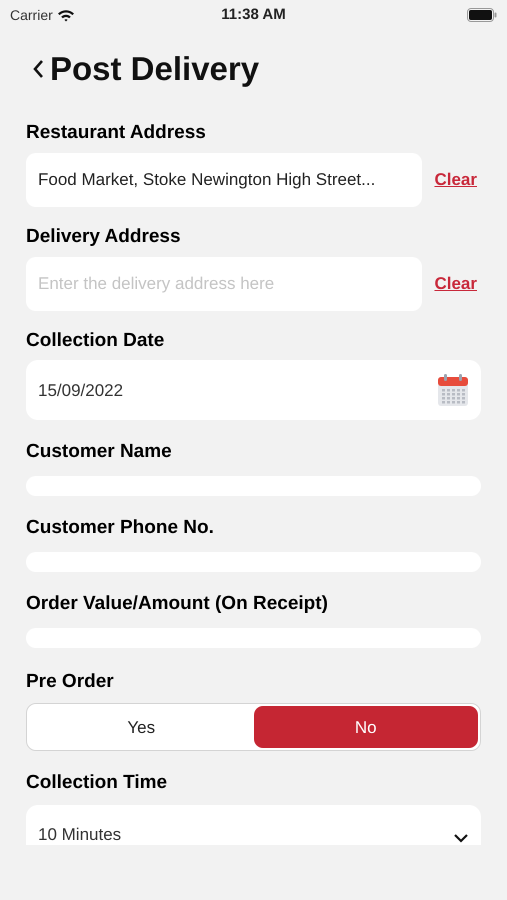  What do you see at coordinates (253, 390) in the screenshot?
I see `date-field: 15/09/2022` at bounding box center [253, 390].